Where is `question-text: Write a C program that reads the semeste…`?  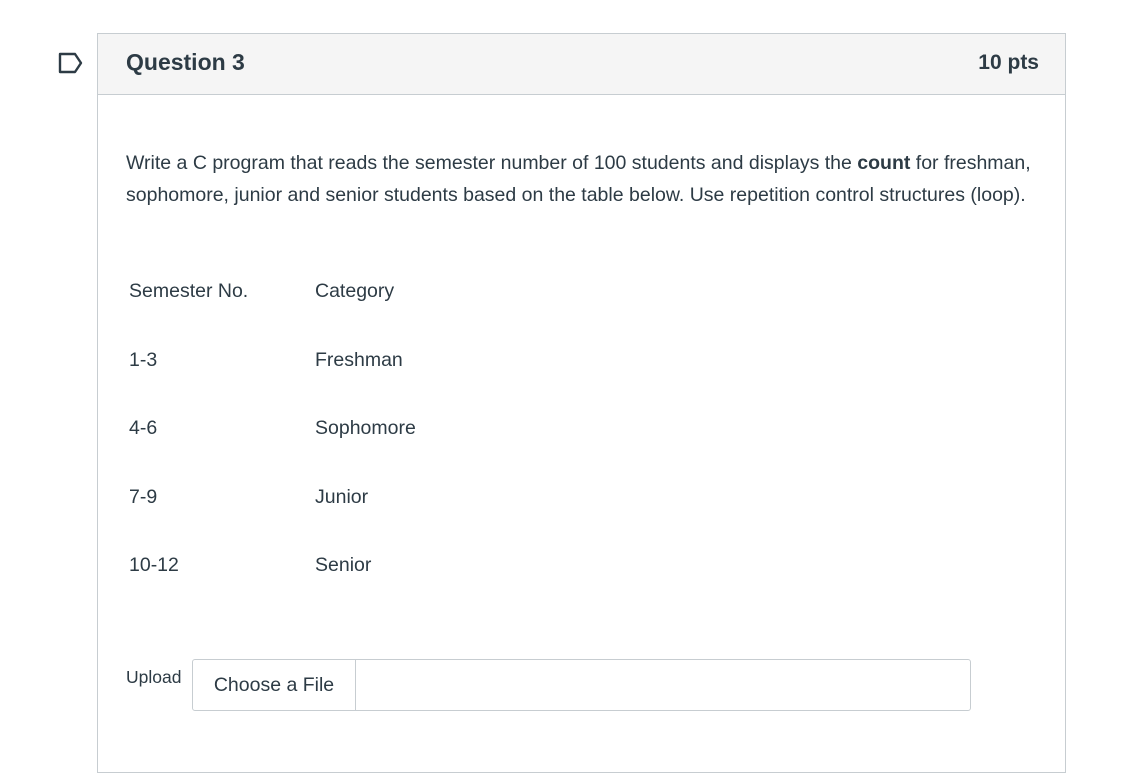 question-text: Write a C program that reads the semeste… is located at coordinates (586, 179).